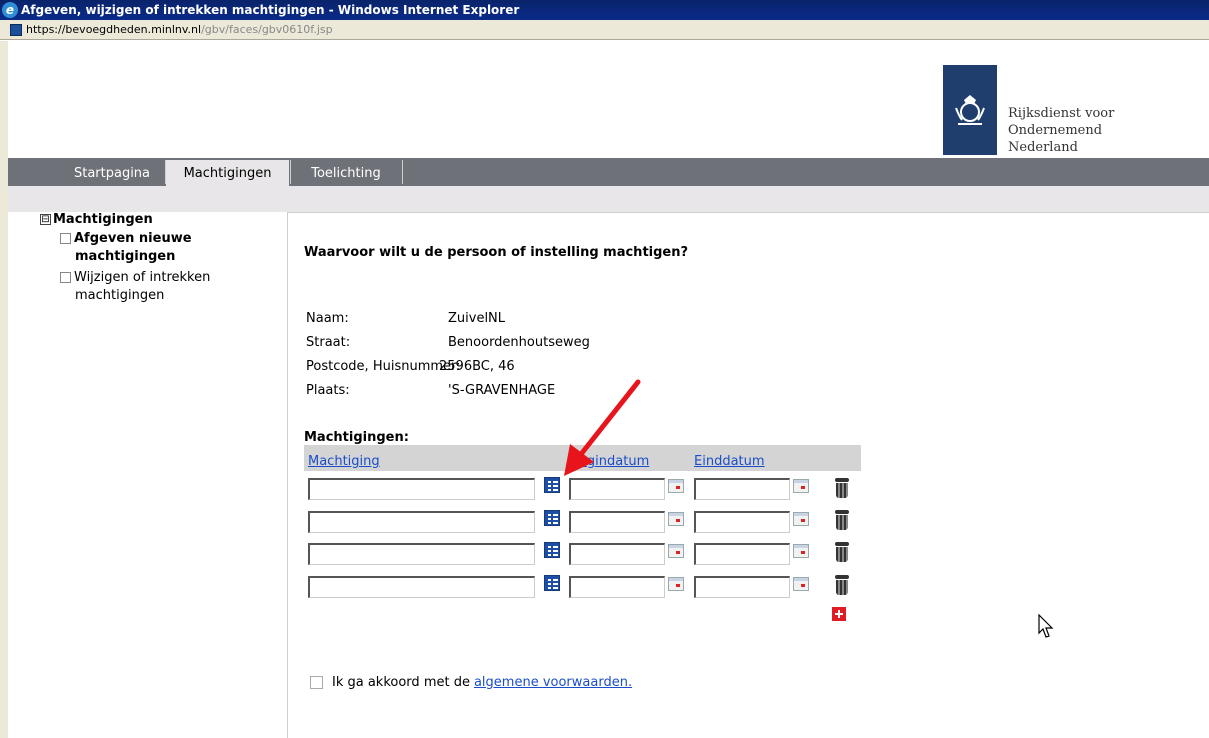 The image size is (1209, 738). I want to click on tab-toelichting: Toelichting, so click(346, 173).